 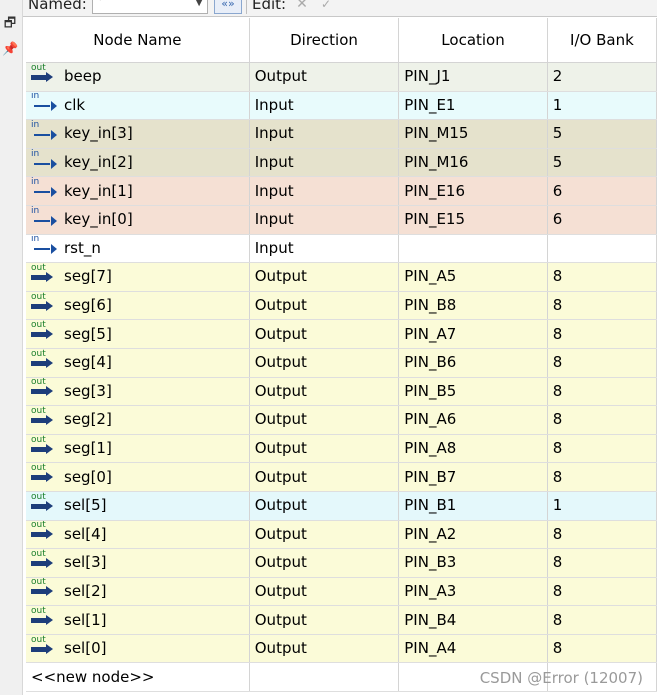 I want to click on table-row: out sel[1] Output PIN_B4 8, so click(x=341, y=620).